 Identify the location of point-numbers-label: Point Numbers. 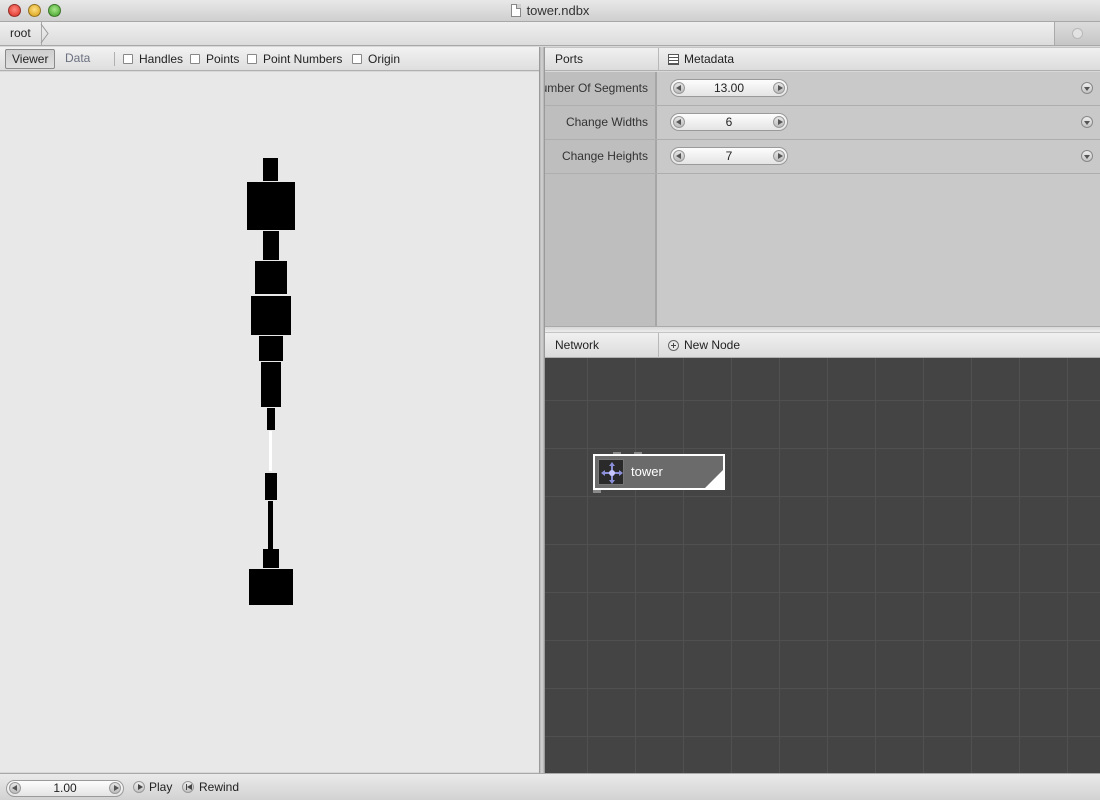
(303, 59).